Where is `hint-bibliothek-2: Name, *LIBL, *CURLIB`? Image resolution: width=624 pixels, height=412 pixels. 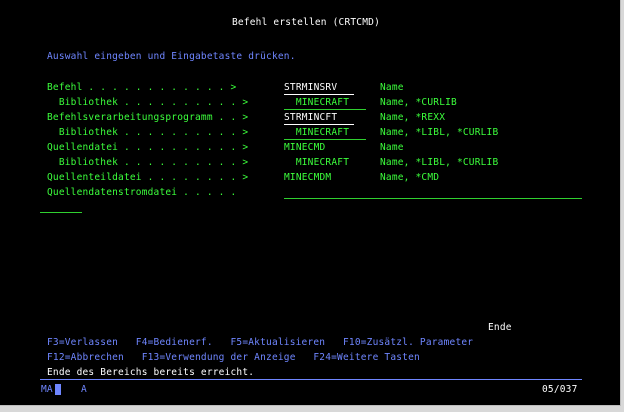
hint-bibliothek-2: Name, *LIBL, *CURLIB is located at coordinates (439, 132).